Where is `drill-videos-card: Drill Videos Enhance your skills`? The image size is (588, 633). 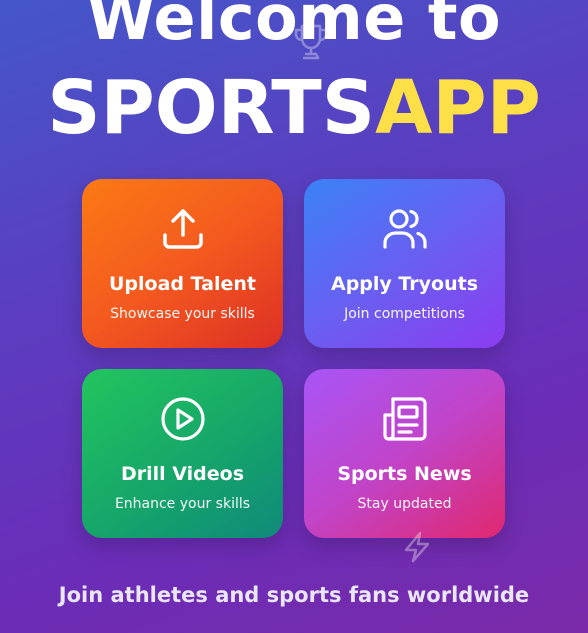
drill-videos-card: Drill Videos Enhance your skills is located at coordinates (182, 453).